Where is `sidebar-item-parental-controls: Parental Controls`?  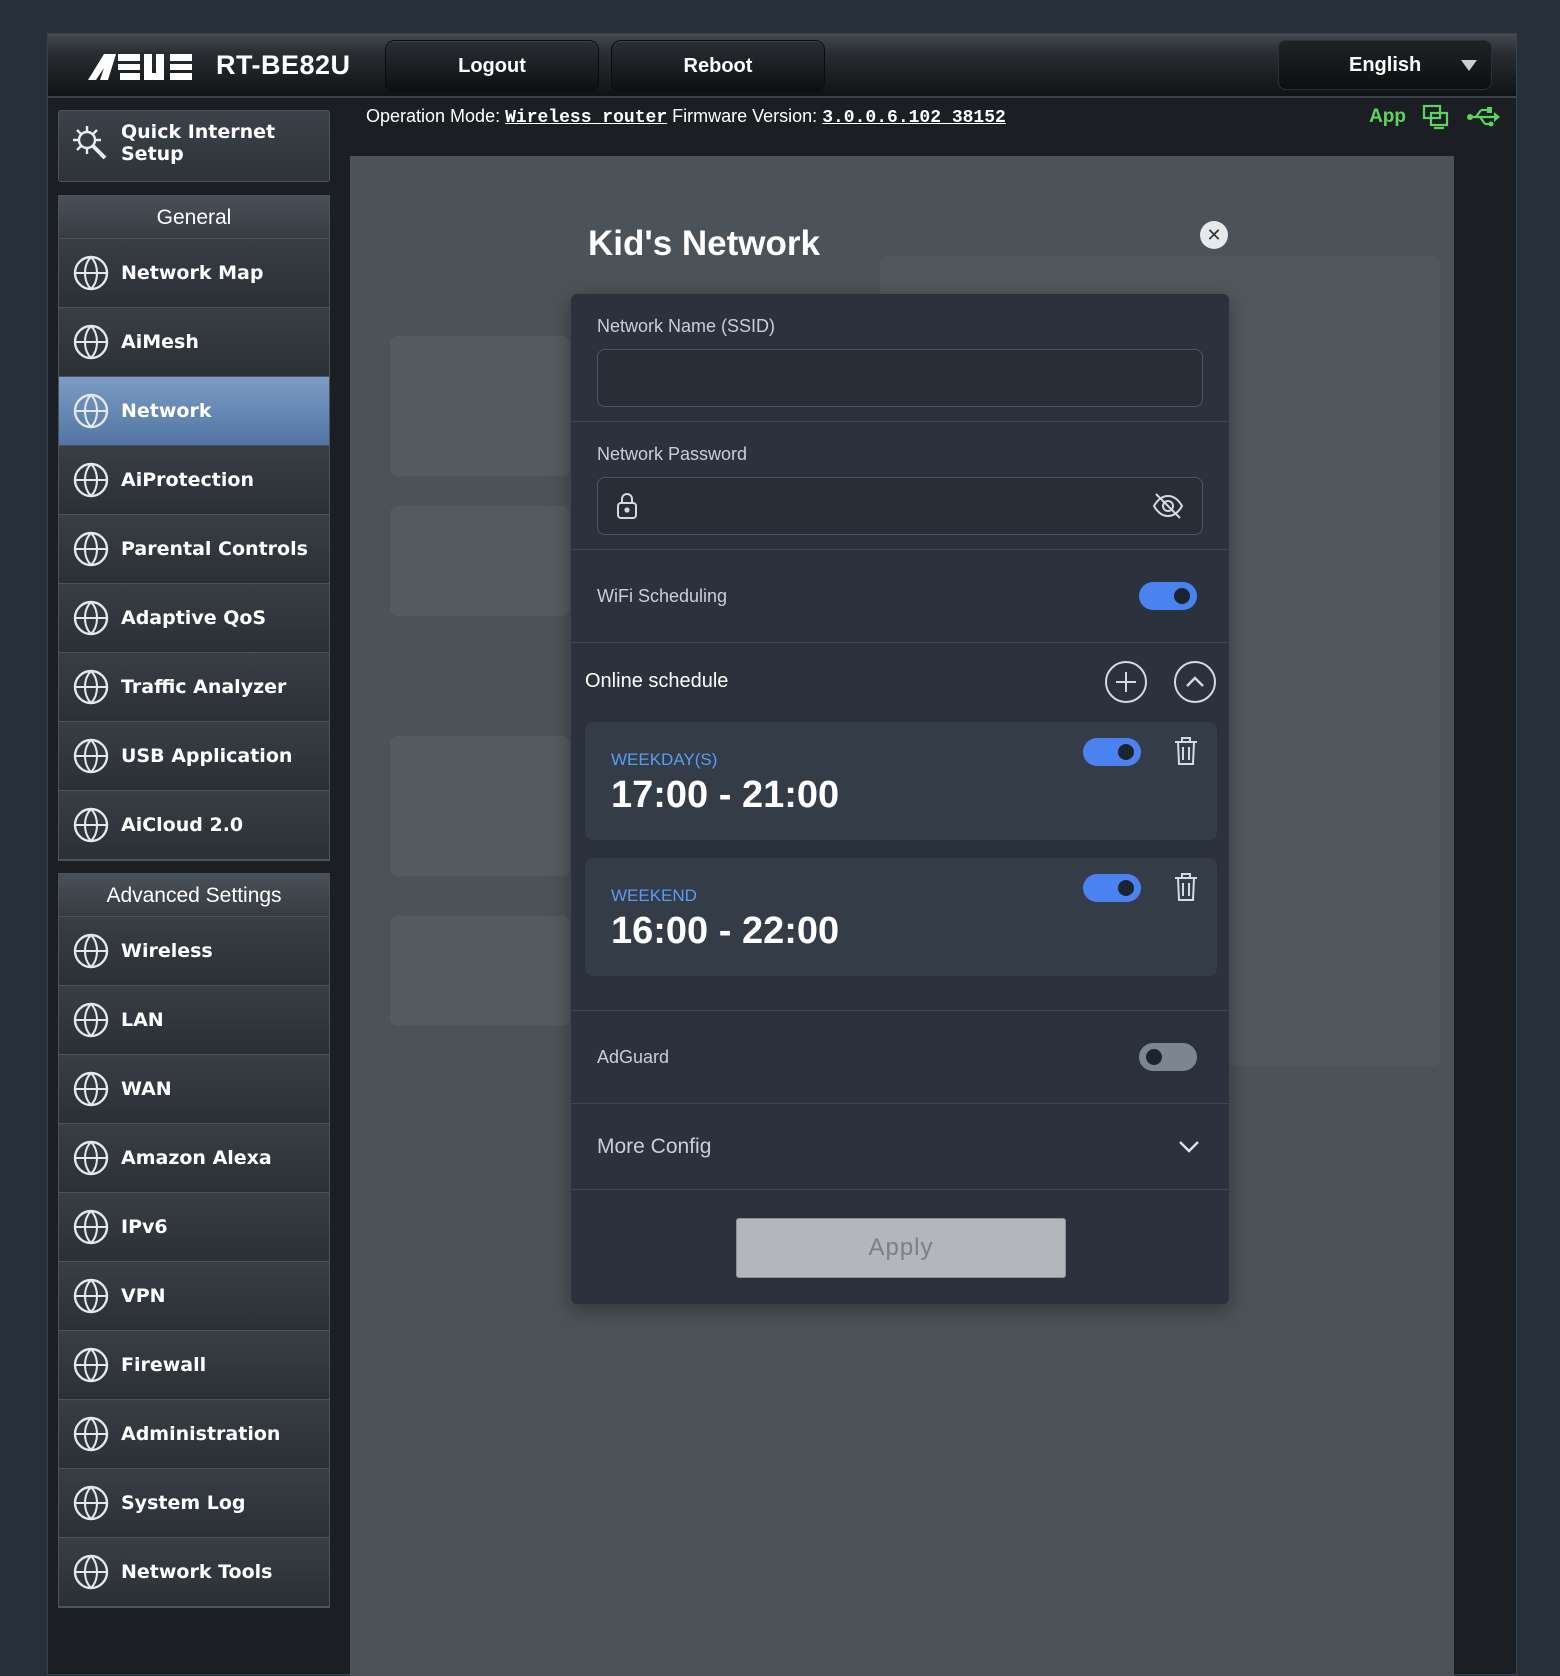
sidebar-item-parental-controls: Parental Controls is located at coordinates (194, 549).